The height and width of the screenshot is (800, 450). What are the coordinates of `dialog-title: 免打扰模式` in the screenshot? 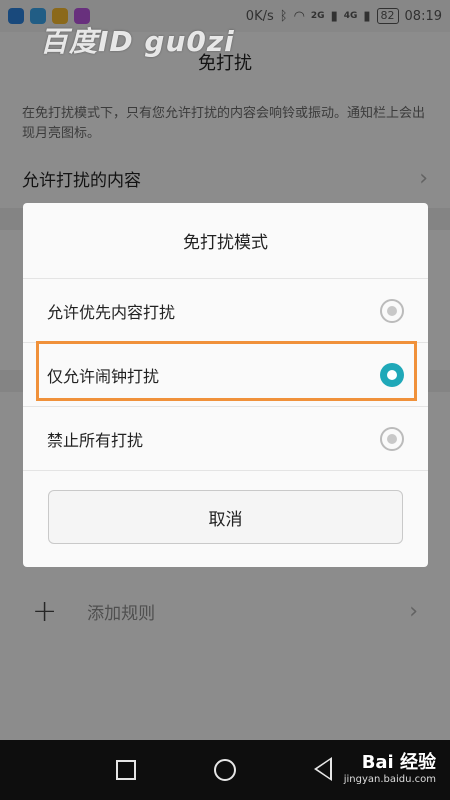 It's located at (225, 241).